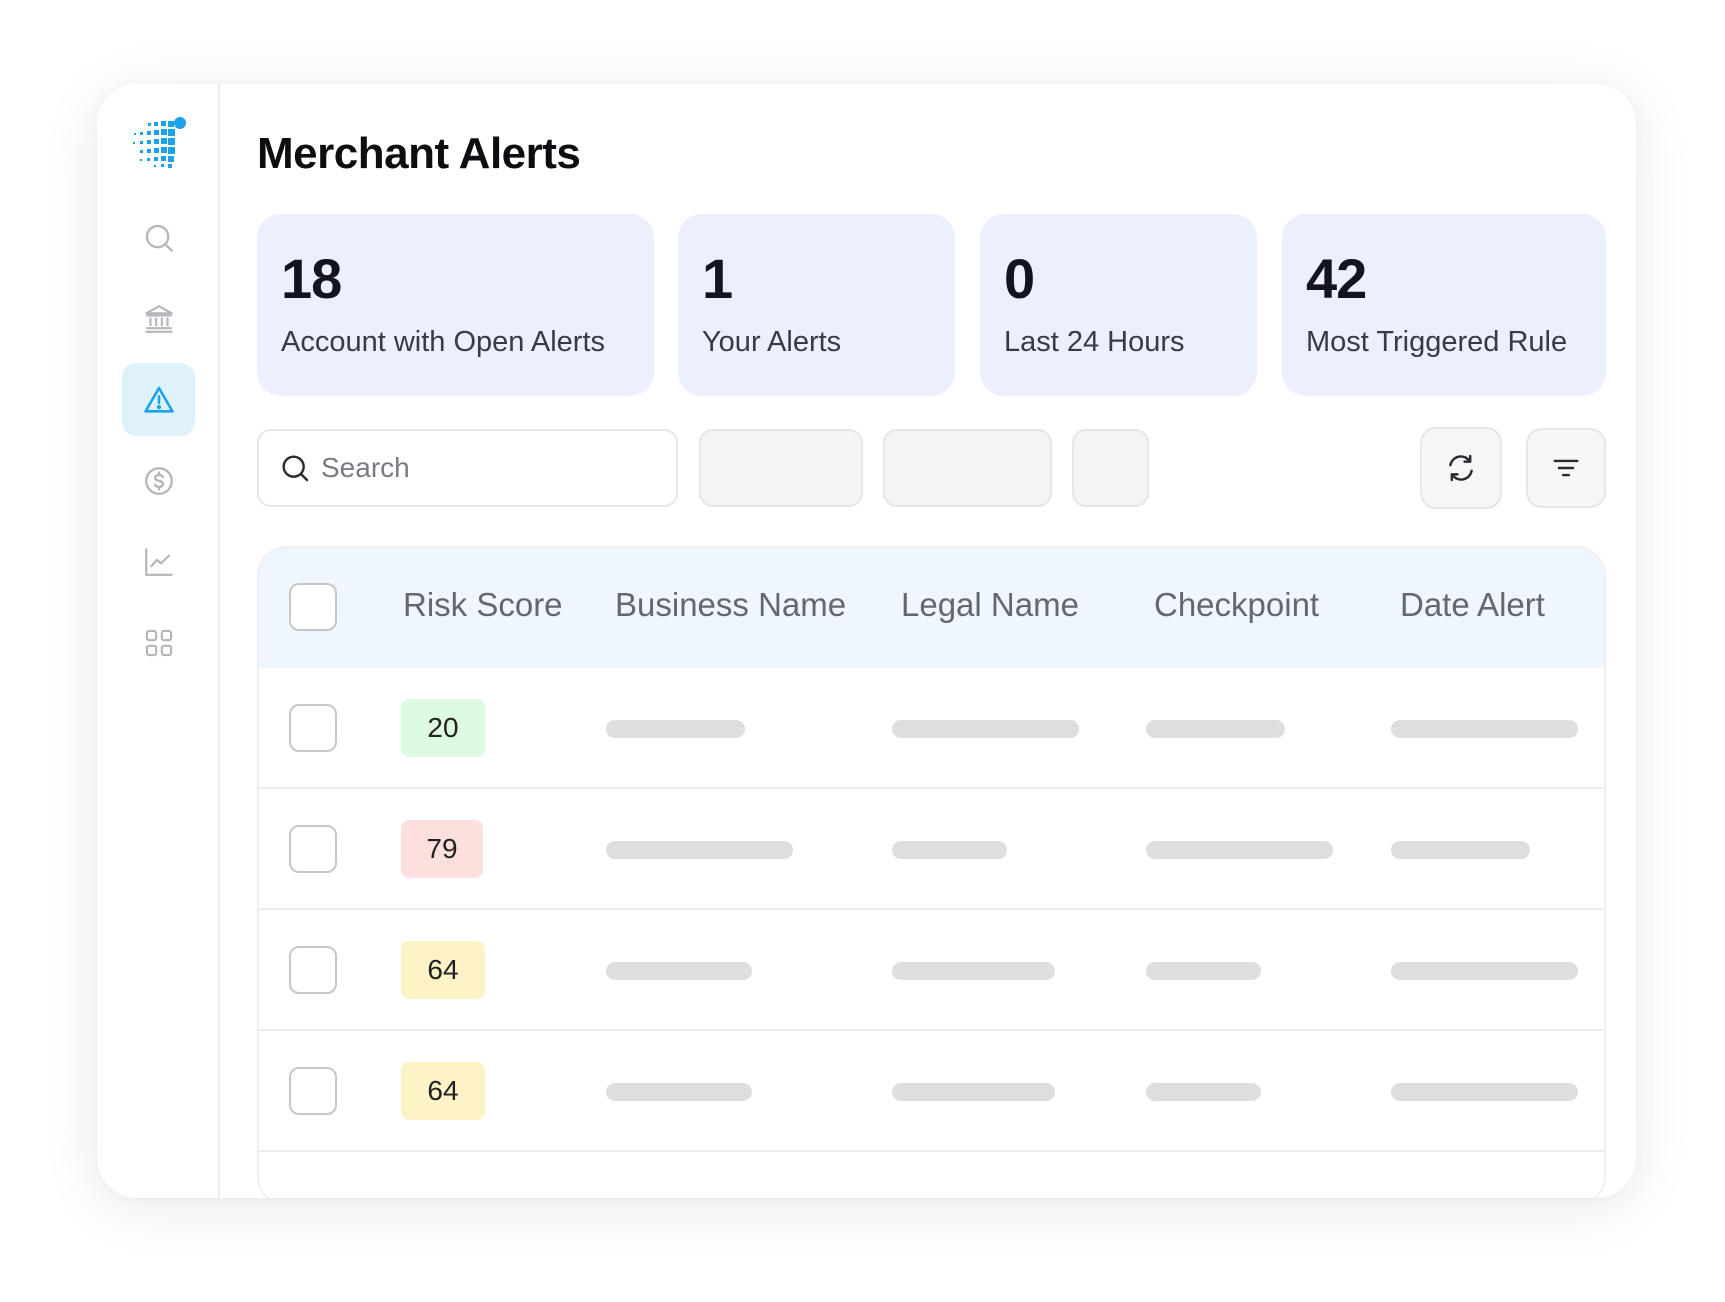  I want to click on dollar-circle-icon, so click(158, 480).